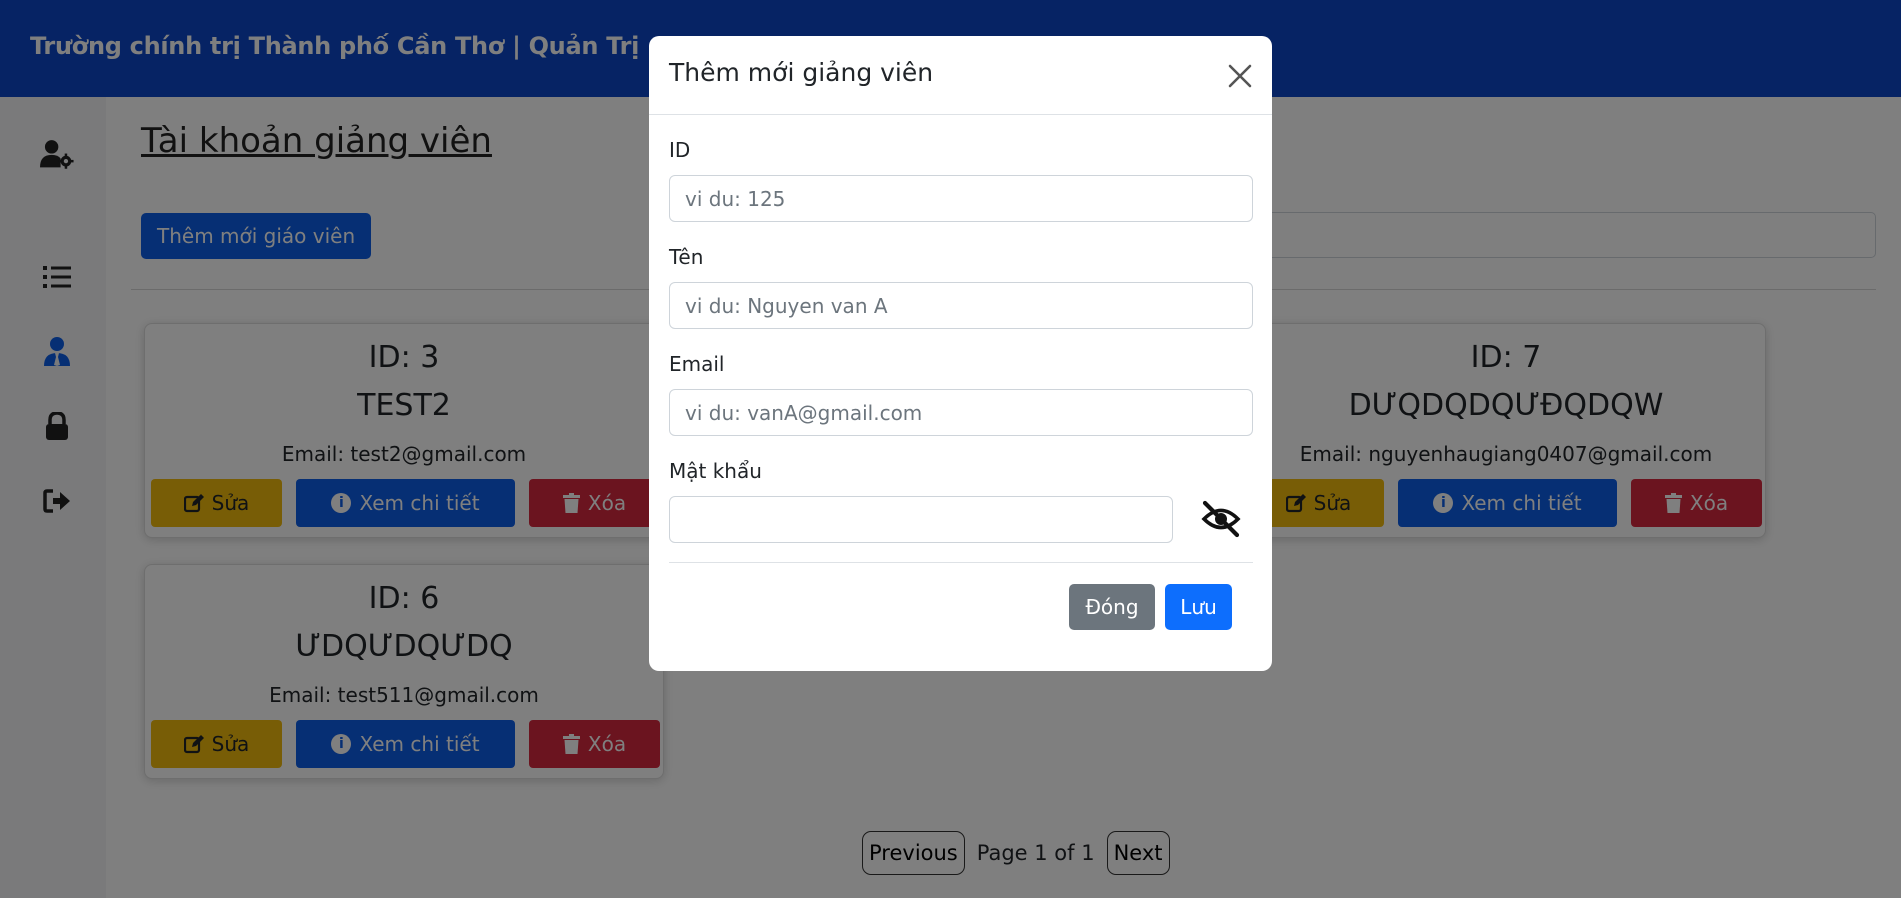  I want to click on password-label: Mật khẩu, so click(715, 471).